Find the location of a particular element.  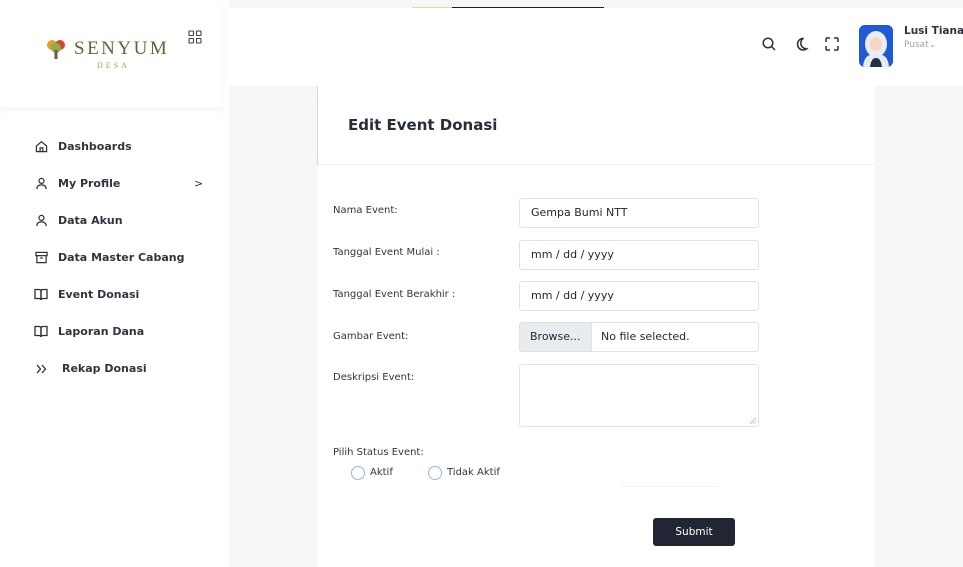

sidebar-item-label: Data Master Cabang is located at coordinates (121, 257).